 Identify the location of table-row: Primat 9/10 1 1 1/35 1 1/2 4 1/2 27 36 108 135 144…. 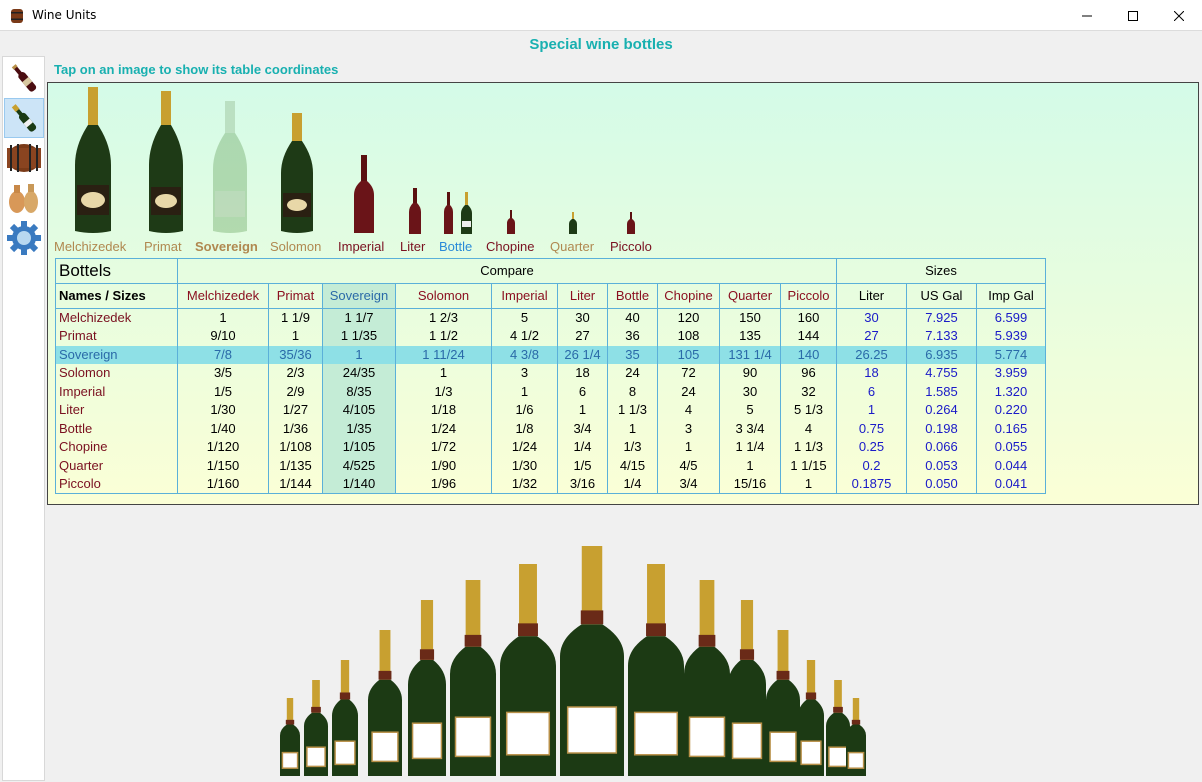
(550, 336).